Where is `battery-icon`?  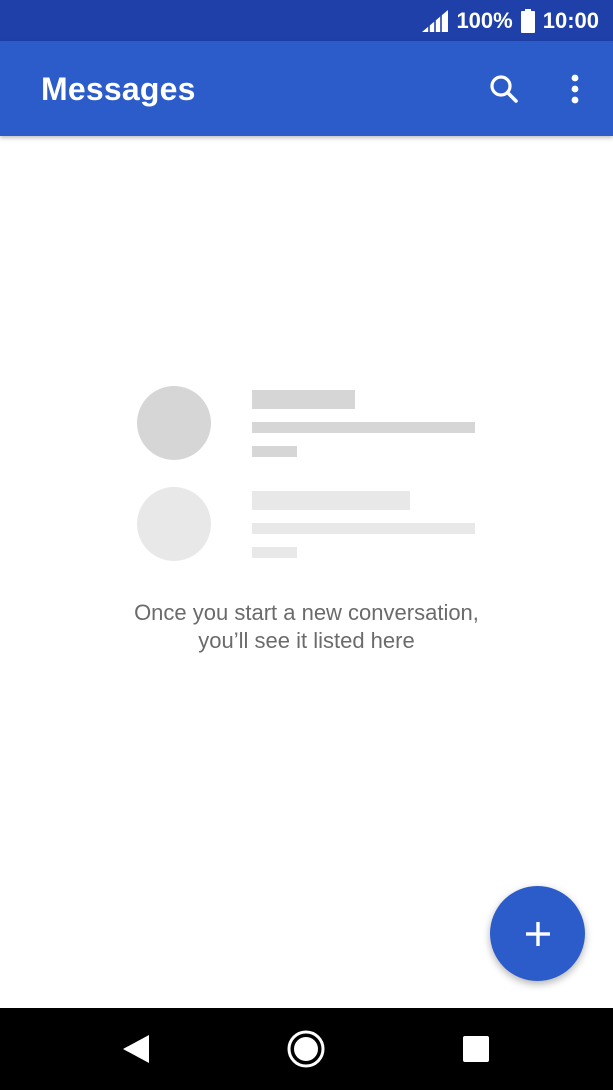
battery-icon is located at coordinates (527, 20).